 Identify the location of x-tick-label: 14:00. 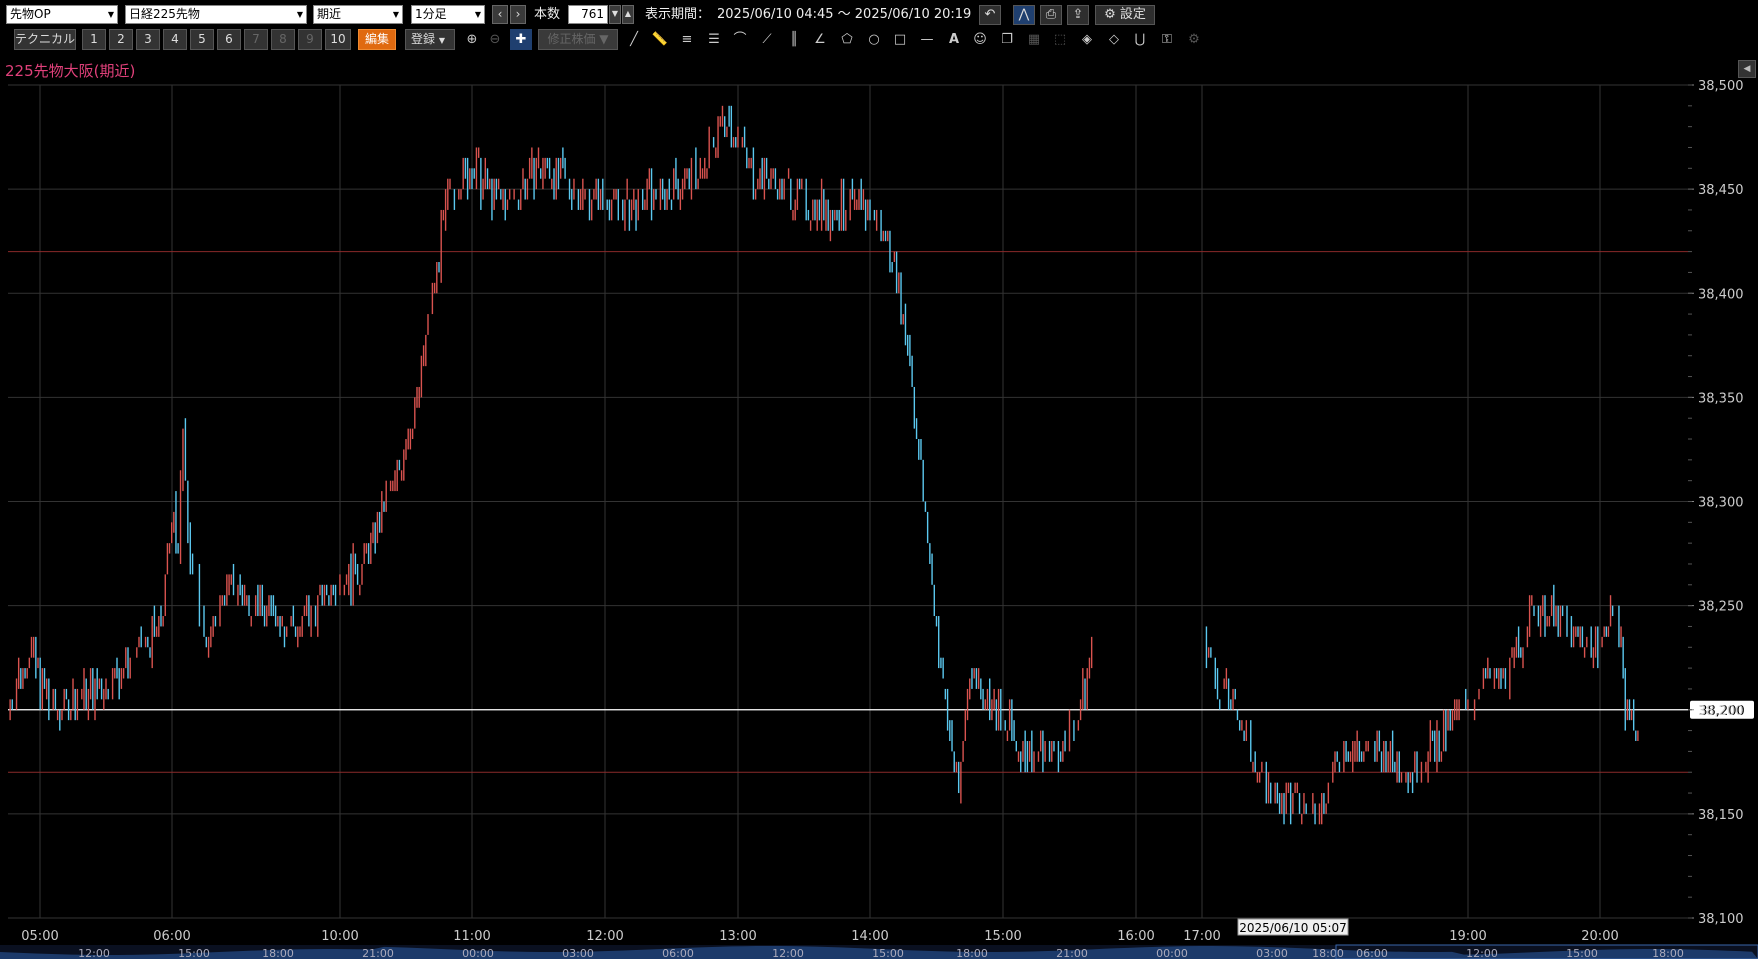
(869, 936).